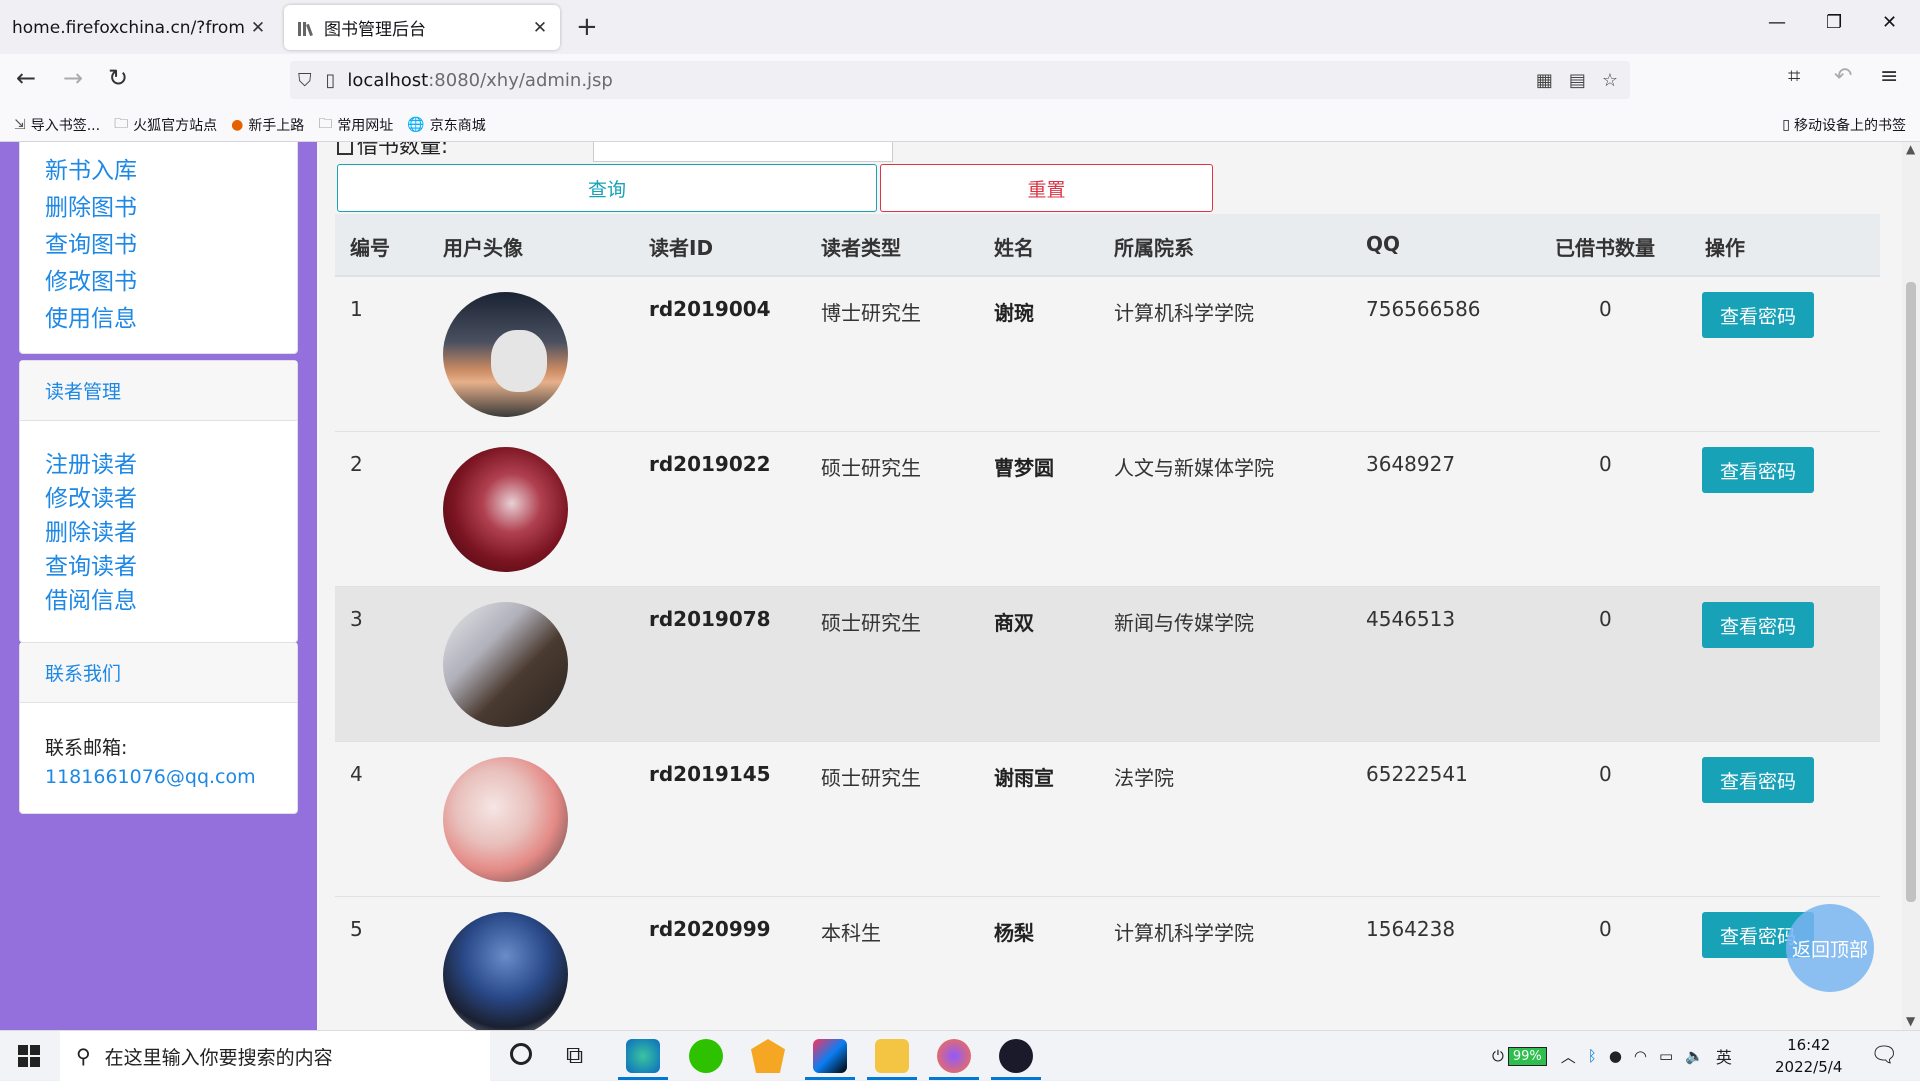 The width and height of the screenshot is (1920, 1081). What do you see at coordinates (520, 80) in the screenshot?
I see `url-path: :8080/xhy/admin.jsp` at bounding box center [520, 80].